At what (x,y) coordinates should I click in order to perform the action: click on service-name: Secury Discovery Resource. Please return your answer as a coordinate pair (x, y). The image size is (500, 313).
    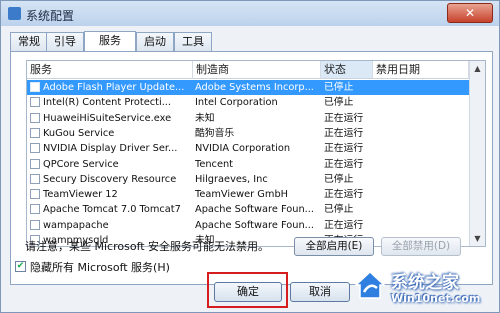
    Looking at the image, I should click on (110, 179).